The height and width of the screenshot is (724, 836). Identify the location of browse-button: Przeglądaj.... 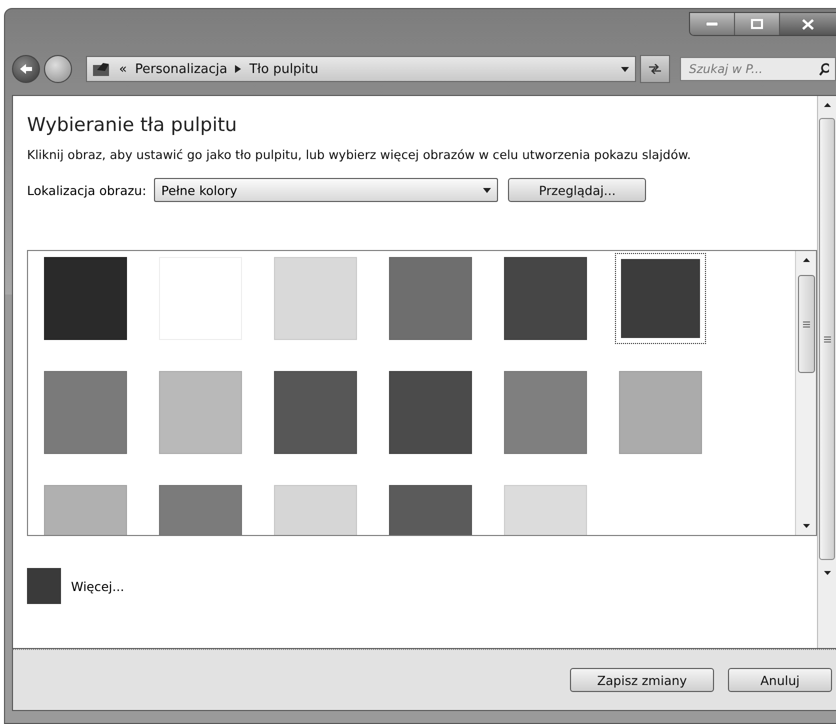
(577, 190).